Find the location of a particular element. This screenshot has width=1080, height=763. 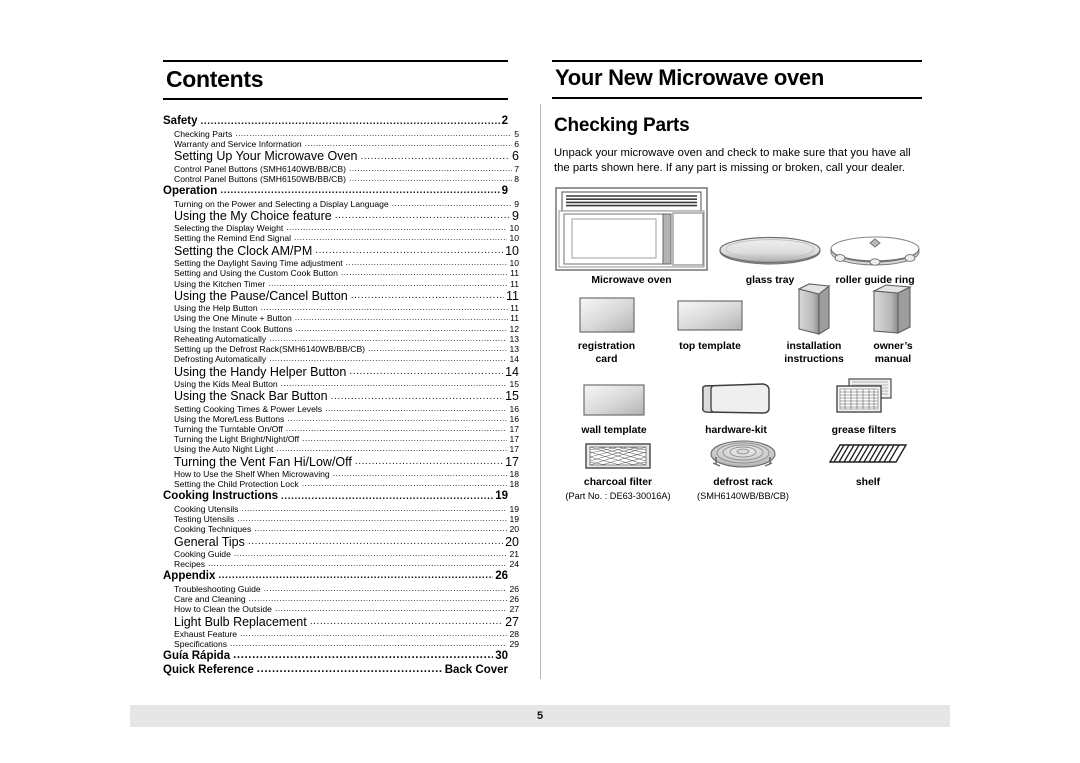

toc-entry: Cooking Guide 21 is located at coordinates (341, 554).